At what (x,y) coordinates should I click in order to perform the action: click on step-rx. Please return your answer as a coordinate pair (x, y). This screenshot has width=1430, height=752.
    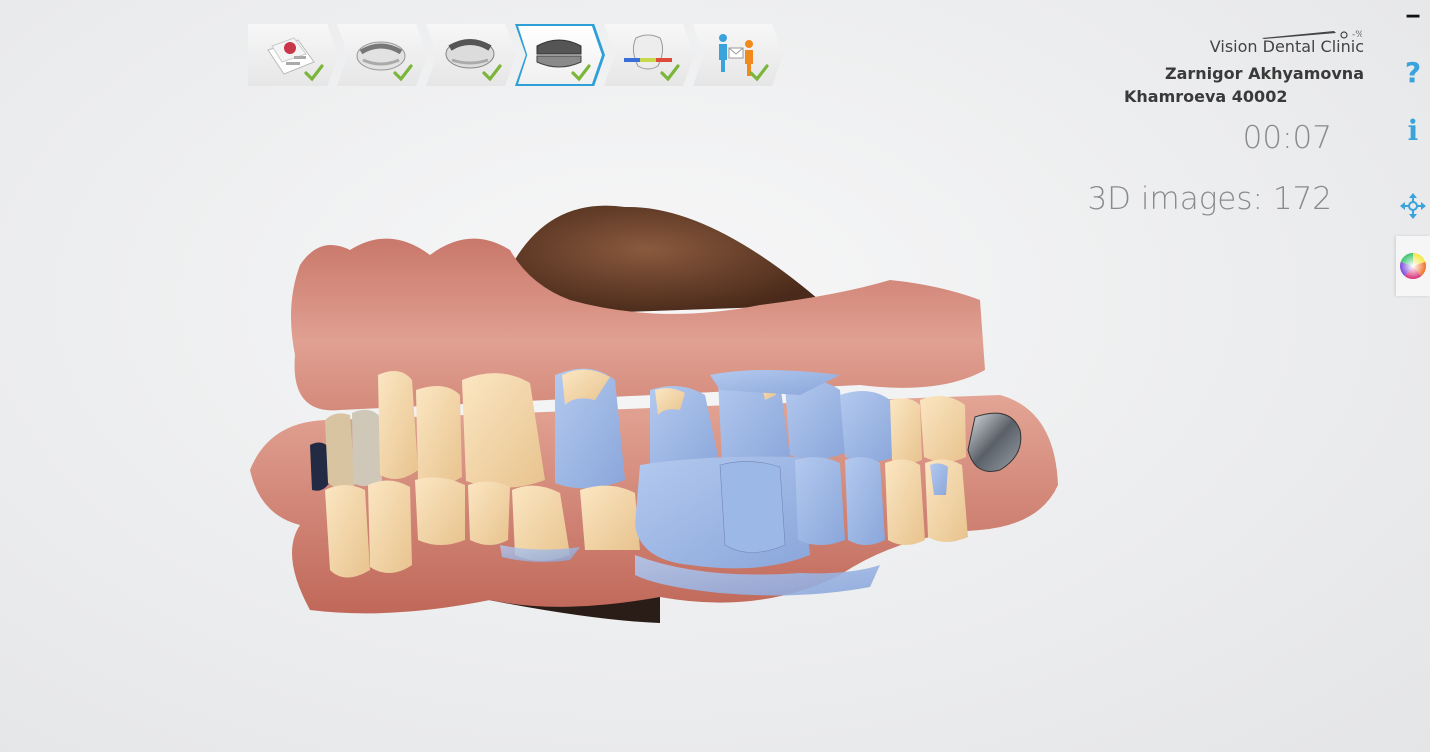
    Looking at the image, I should click on (293, 55).